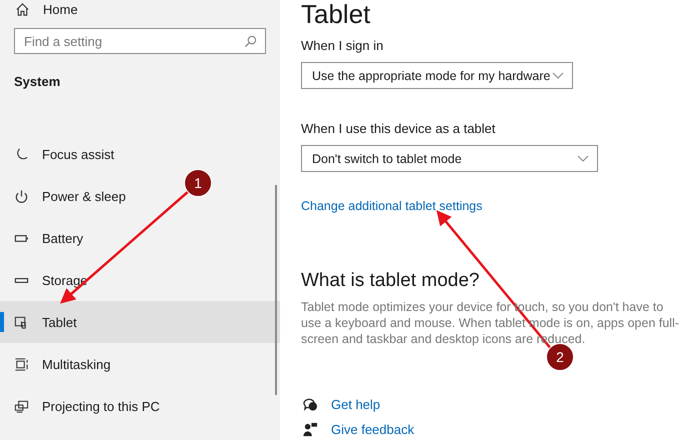  Describe the element at coordinates (449, 158) in the screenshot. I see `mode-dropdown: Don't switch to tablet mode` at that location.